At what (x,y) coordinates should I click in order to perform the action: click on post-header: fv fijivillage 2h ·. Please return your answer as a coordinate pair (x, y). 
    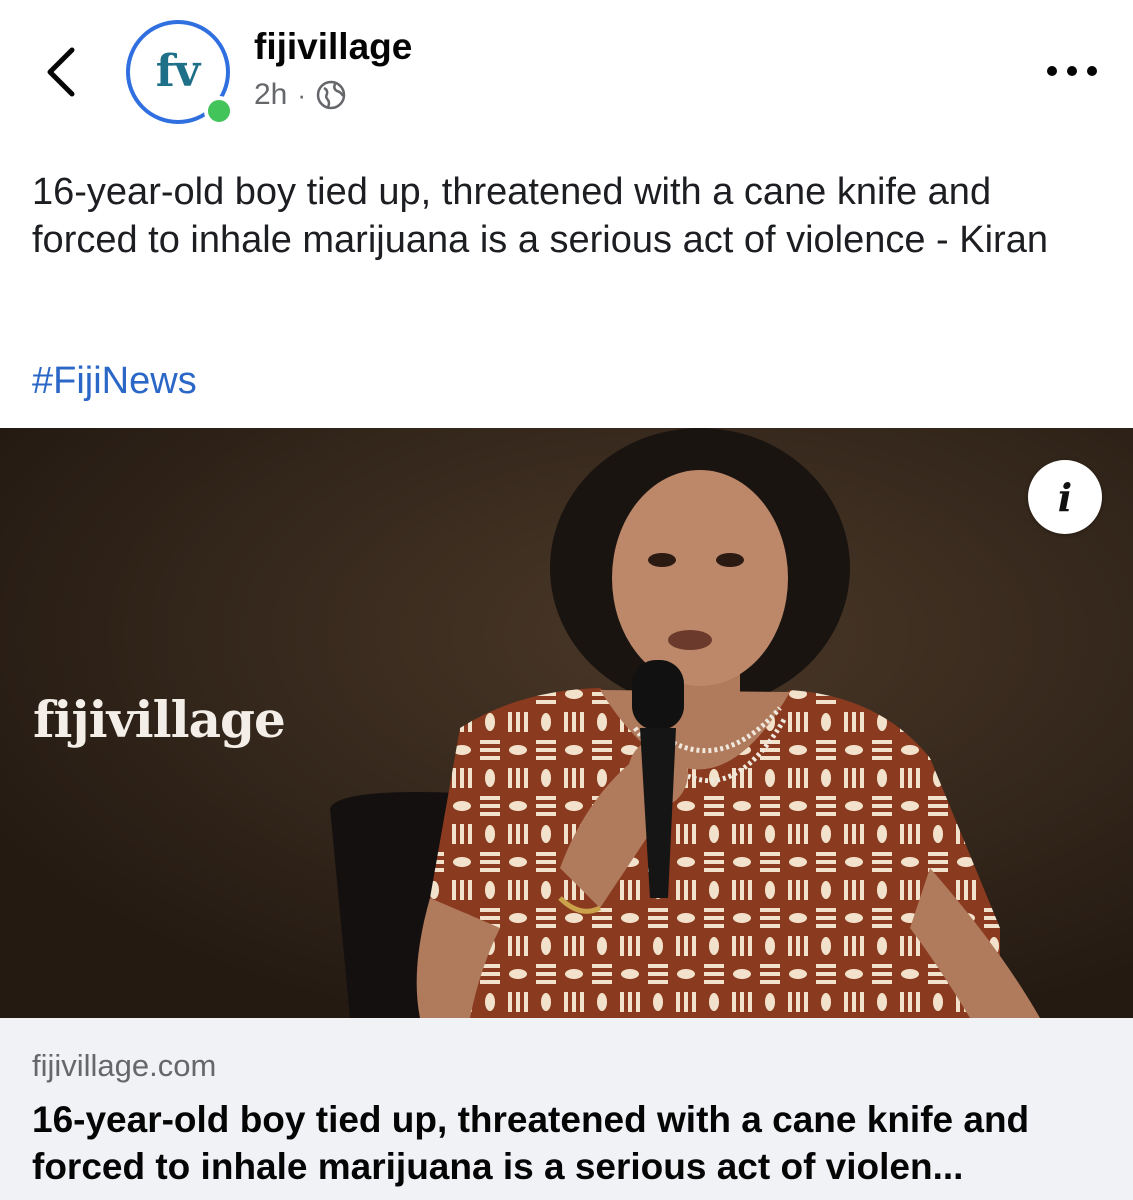
    Looking at the image, I should click on (566, 72).